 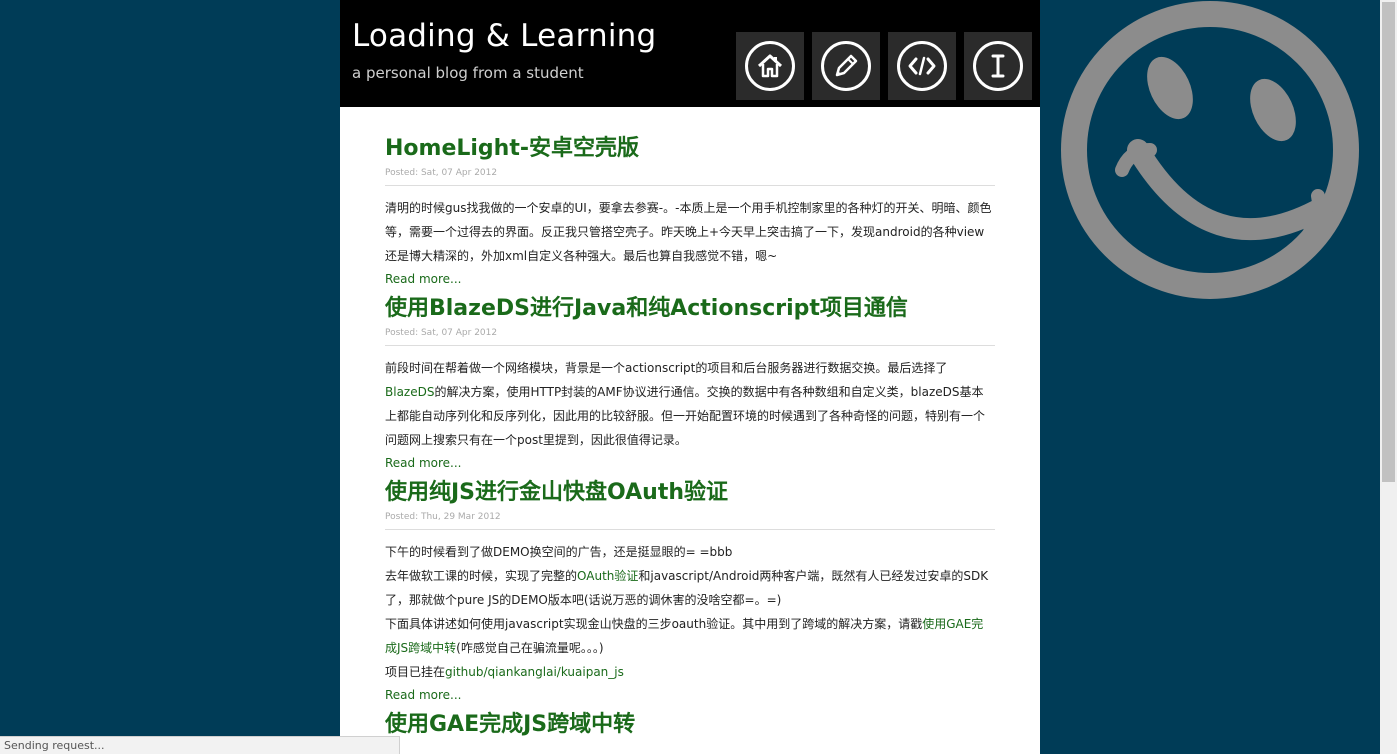 I want to click on github-link: github/qiankanglai/kuaipan_js, so click(x=534, y=672).